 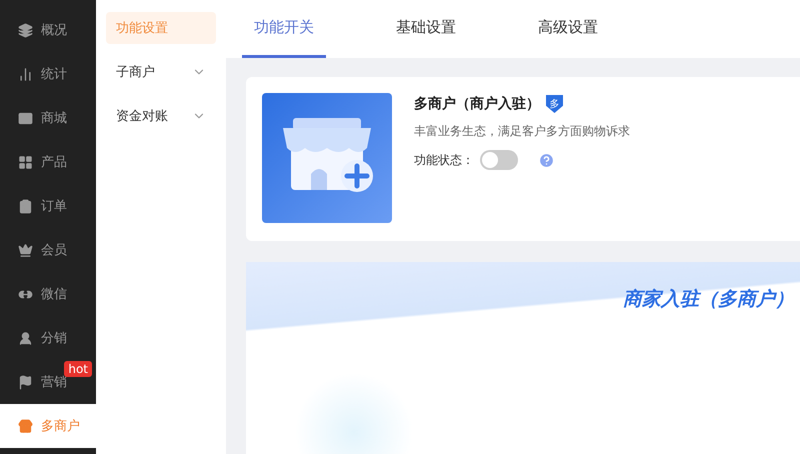 I want to click on nav-label: 订单, so click(x=54, y=206).